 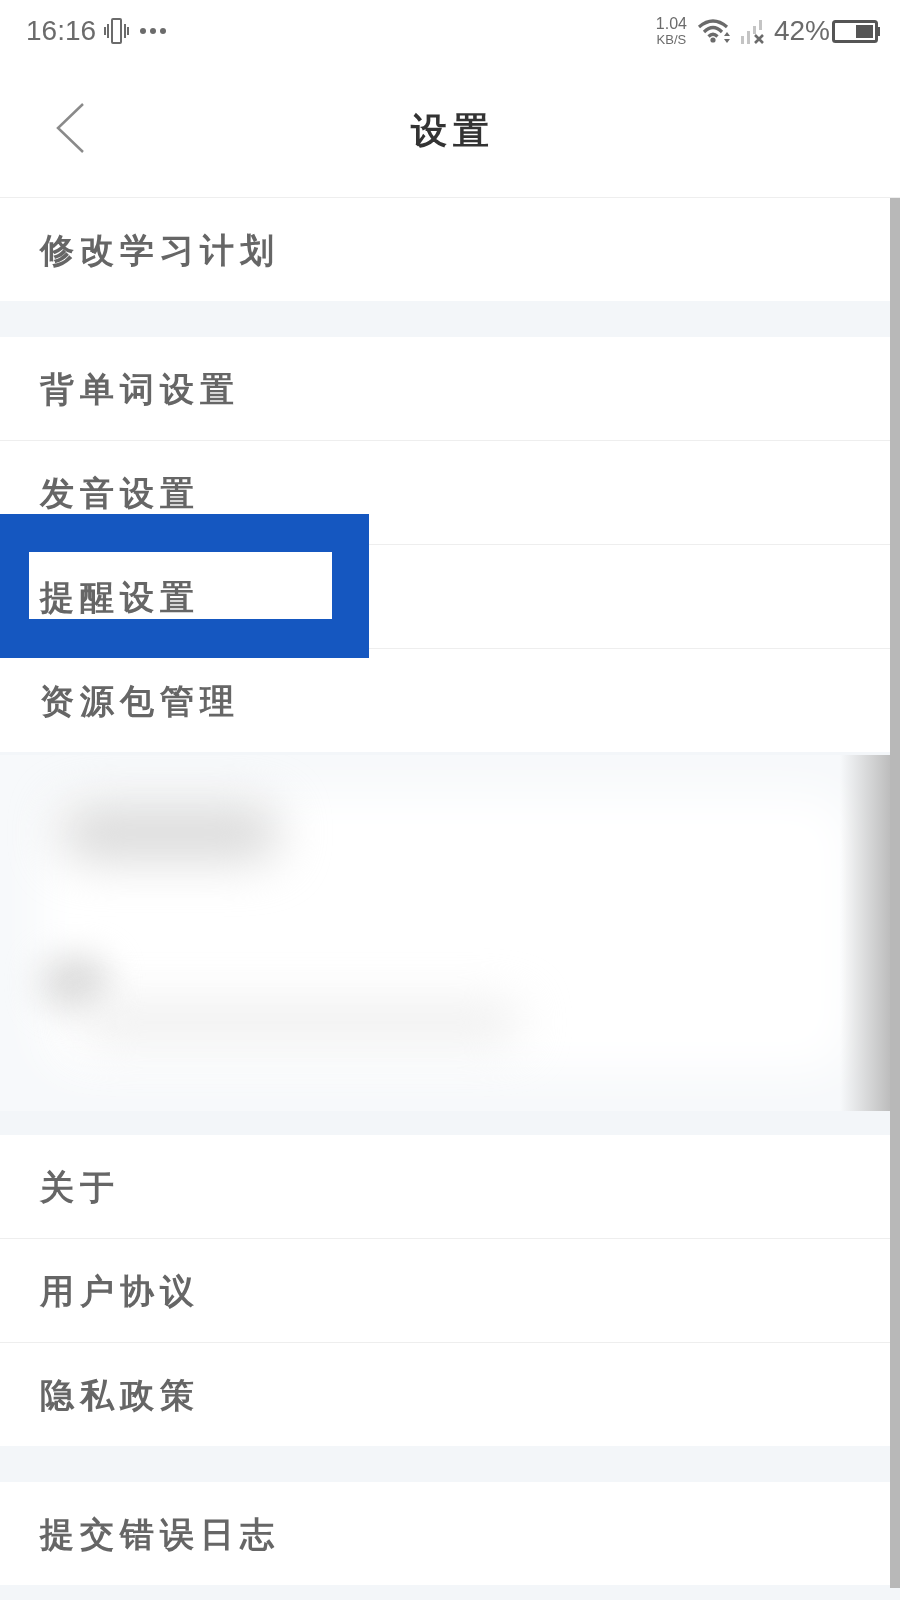 What do you see at coordinates (70, 128) in the screenshot?
I see `chevron-left-icon` at bounding box center [70, 128].